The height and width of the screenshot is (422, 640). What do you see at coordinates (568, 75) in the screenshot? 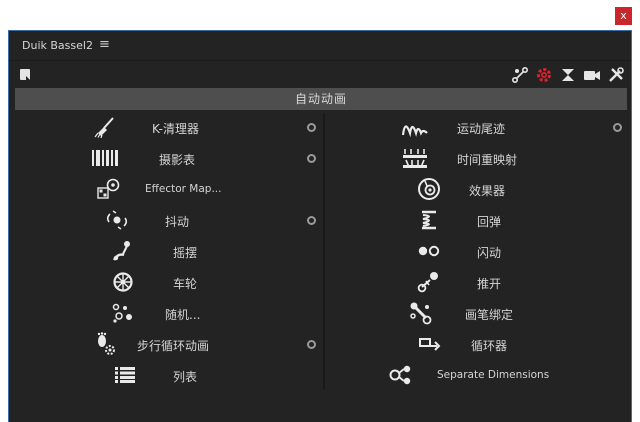
I see `hourglass-icon` at bounding box center [568, 75].